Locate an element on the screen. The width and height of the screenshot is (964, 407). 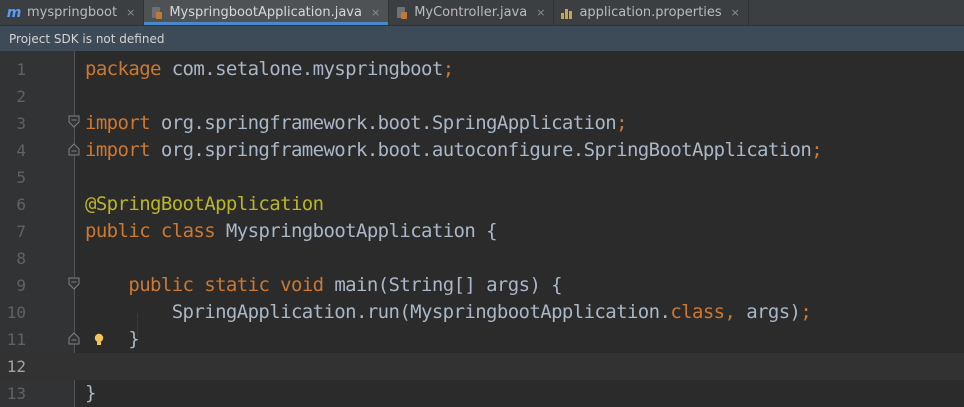
tab-myspringboot: m myspringboot × is located at coordinates (72, 12).